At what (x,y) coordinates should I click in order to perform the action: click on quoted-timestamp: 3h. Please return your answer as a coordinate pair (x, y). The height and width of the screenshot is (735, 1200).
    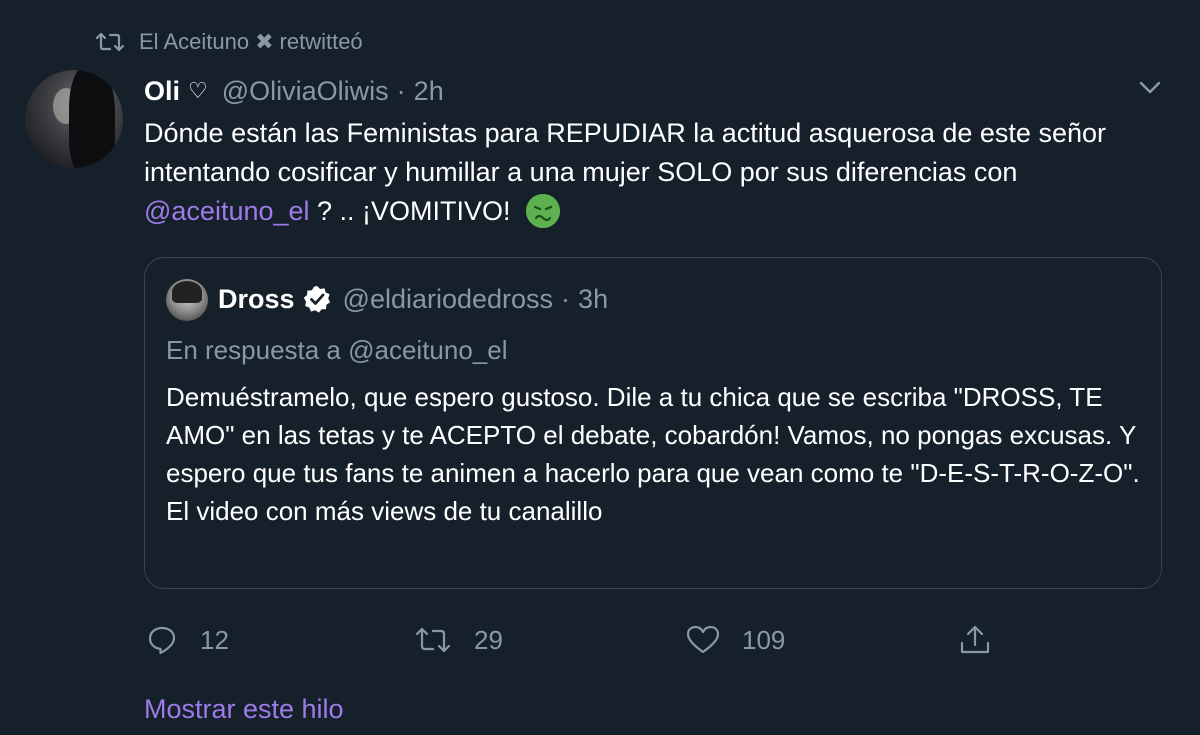
    Looking at the image, I should click on (593, 299).